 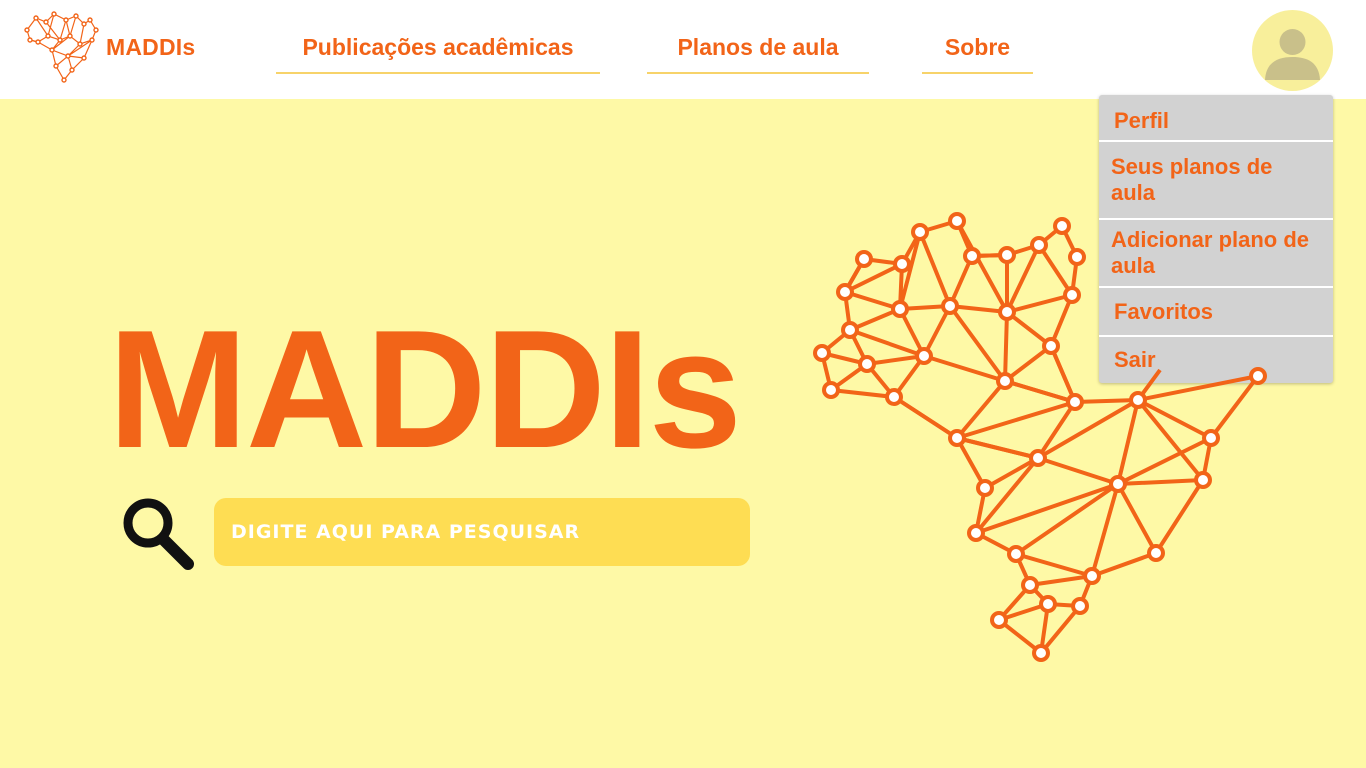 What do you see at coordinates (150, 47) in the screenshot?
I see `brand-name: MADDIs` at bounding box center [150, 47].